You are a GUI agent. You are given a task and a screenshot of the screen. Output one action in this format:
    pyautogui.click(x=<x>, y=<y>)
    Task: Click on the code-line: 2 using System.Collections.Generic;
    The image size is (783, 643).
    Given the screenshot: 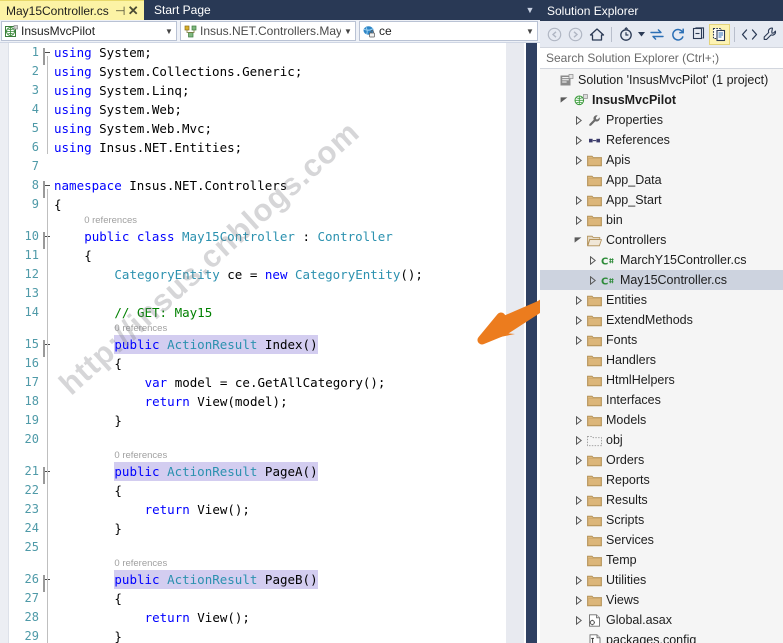 What is the action you would take?
    pyautogui.click(x=257, y=71)
    